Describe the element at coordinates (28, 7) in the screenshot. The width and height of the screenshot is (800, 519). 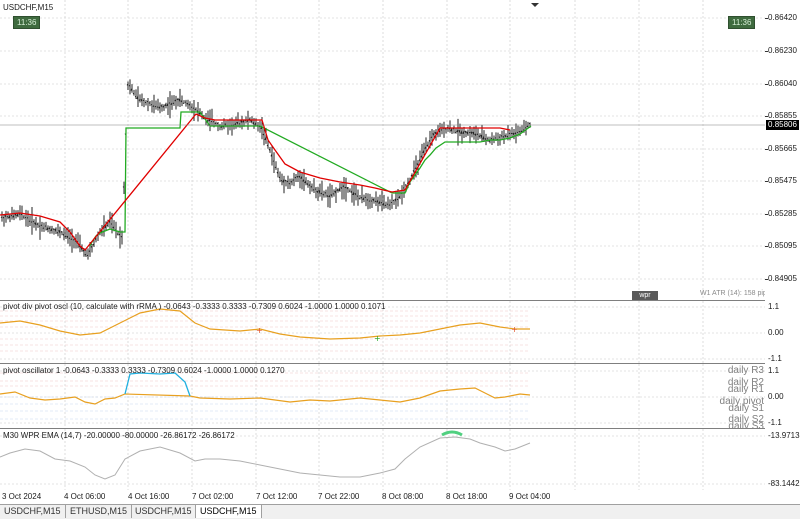
I see `chart-symbol-title: USDCHF,M15` at that location.